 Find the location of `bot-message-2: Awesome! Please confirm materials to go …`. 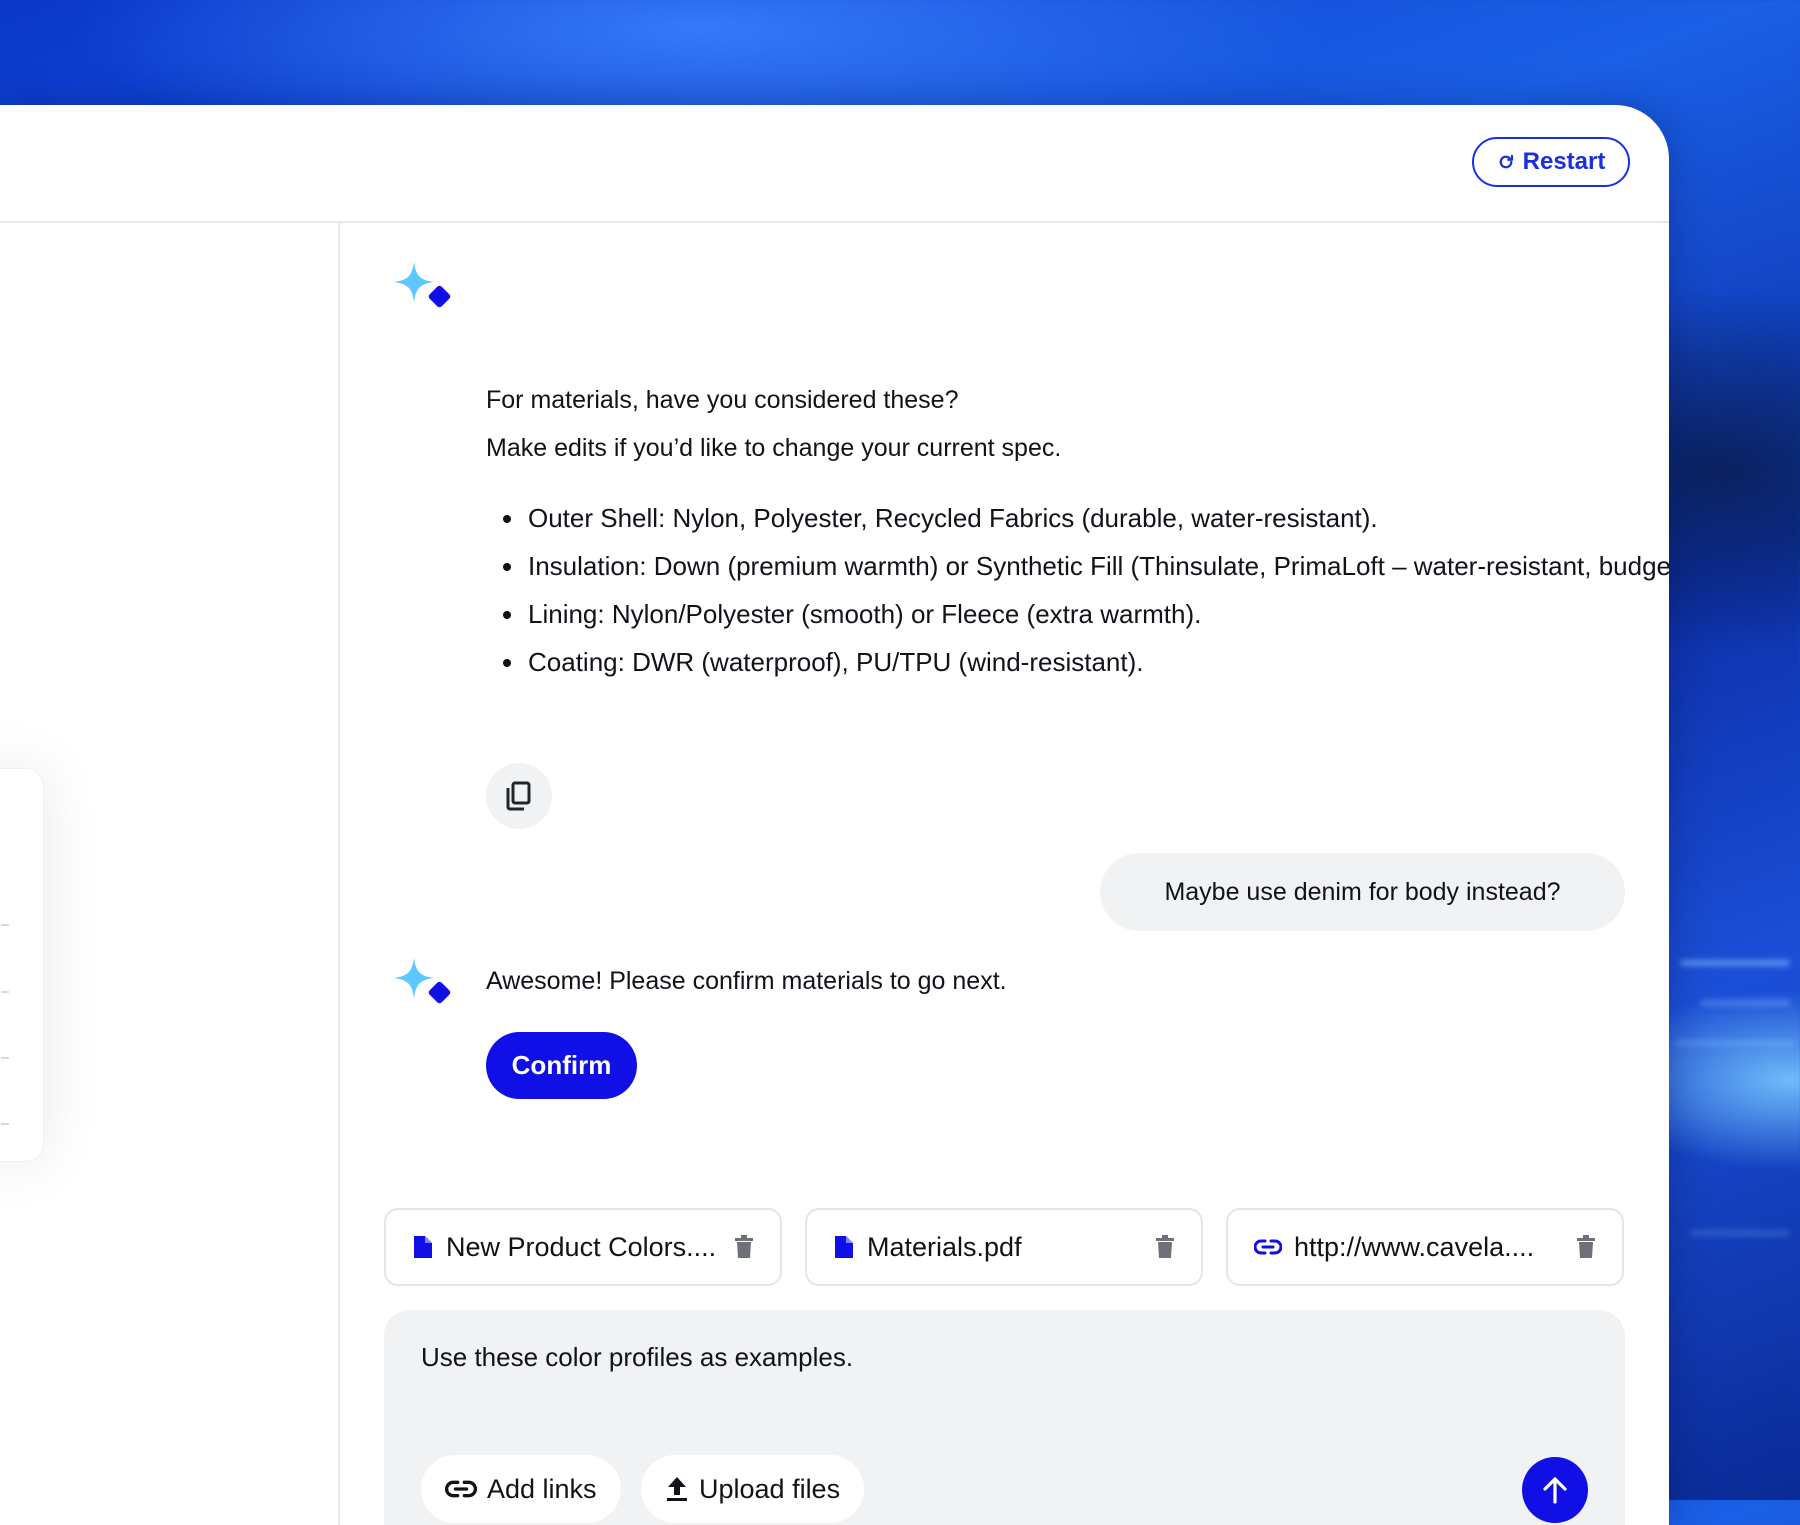

bot-message-2: Awesome! Please confirm materials to go … is located at coordinates (746, 981).